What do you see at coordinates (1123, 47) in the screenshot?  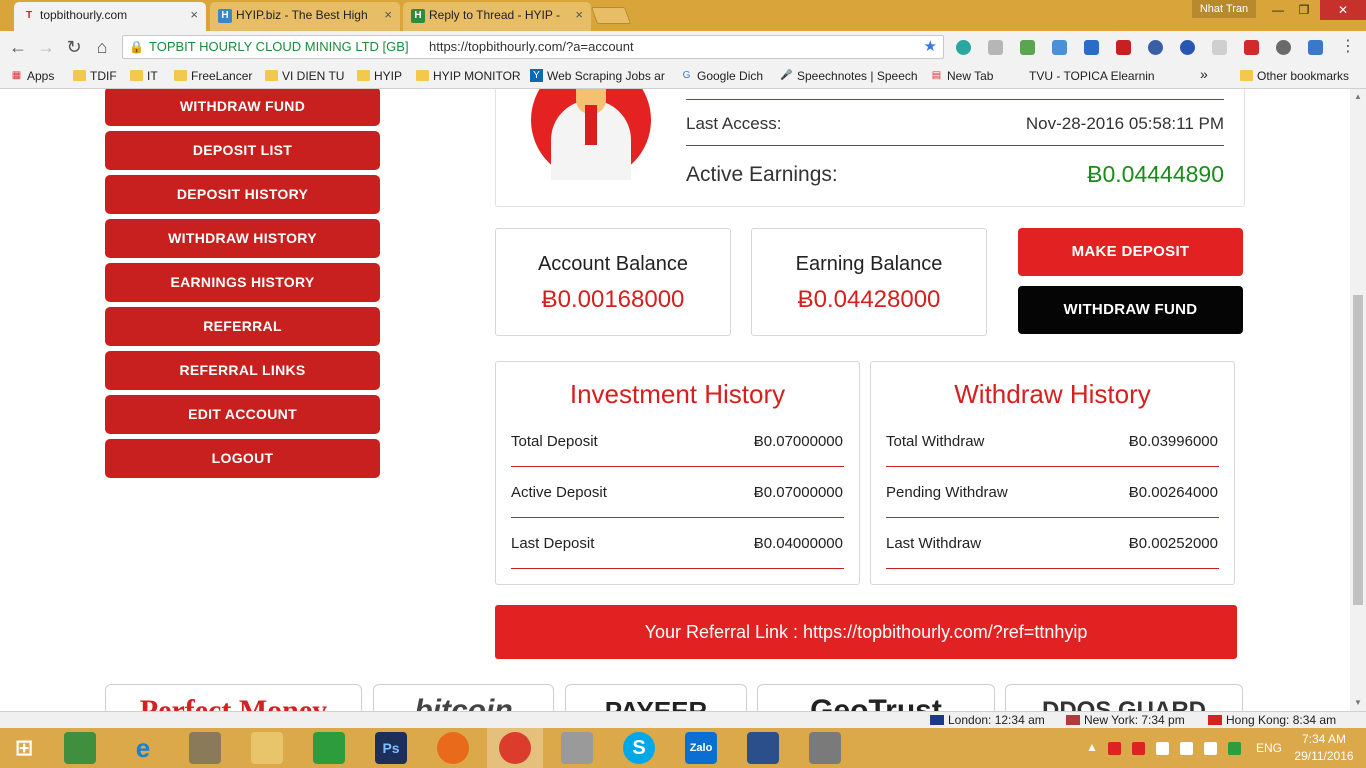 I see `pdf-extension-icon` at bounding box center [1123, 47].